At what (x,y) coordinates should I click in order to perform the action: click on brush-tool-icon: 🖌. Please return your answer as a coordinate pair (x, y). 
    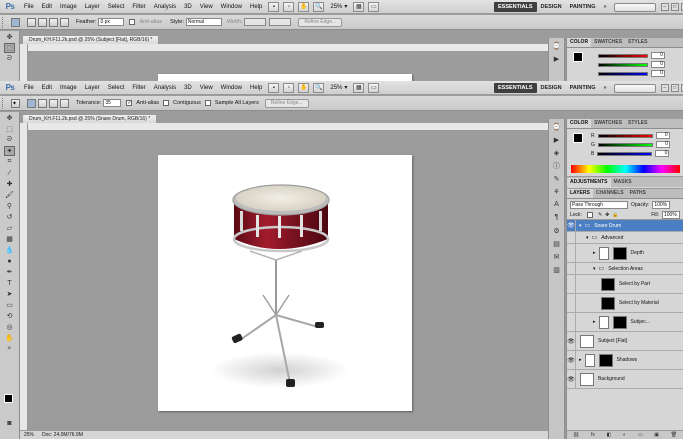
    Looking at the image, I should click on (9, 195).